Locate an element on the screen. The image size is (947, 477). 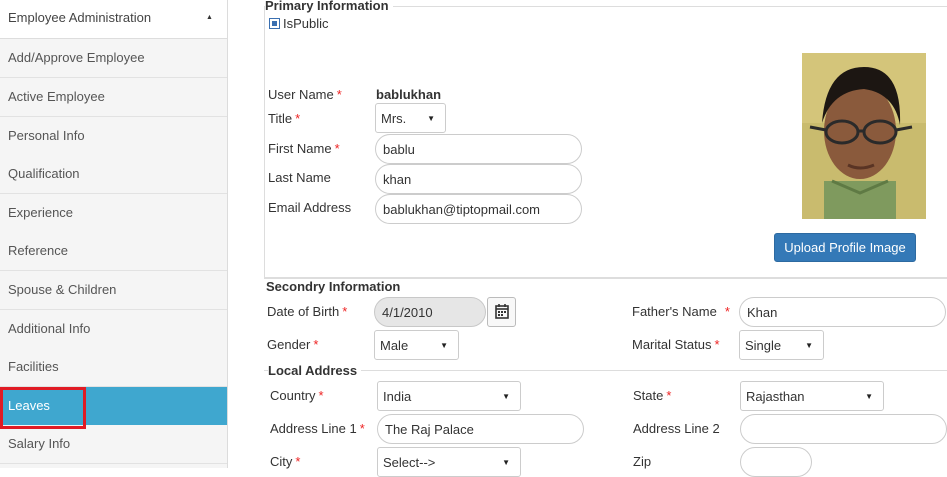
sidebar-item-label: Spouse & Children is located at coordinates (62, 289).